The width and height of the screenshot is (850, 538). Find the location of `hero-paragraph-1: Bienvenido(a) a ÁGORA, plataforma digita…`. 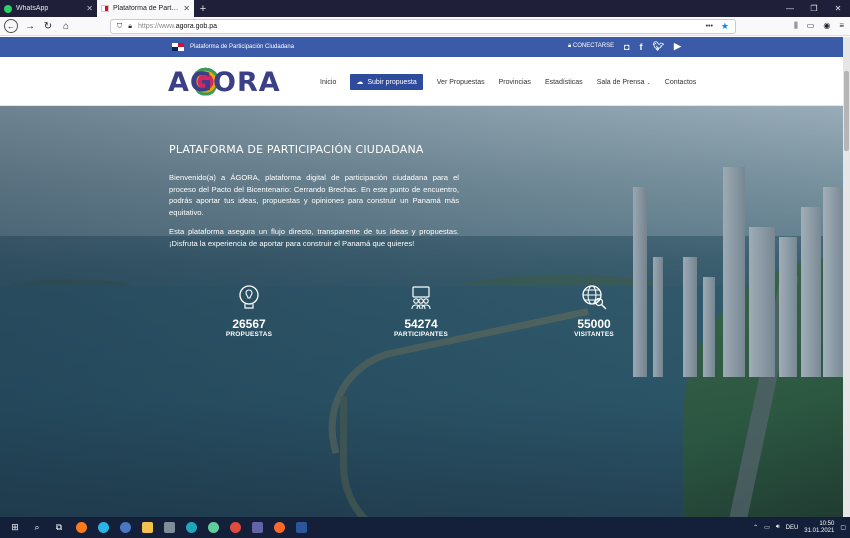

hero-paragraph-1: Bienvenido(a) a ÁGORA, plataforma digita… is located at coordinates (314, 195).